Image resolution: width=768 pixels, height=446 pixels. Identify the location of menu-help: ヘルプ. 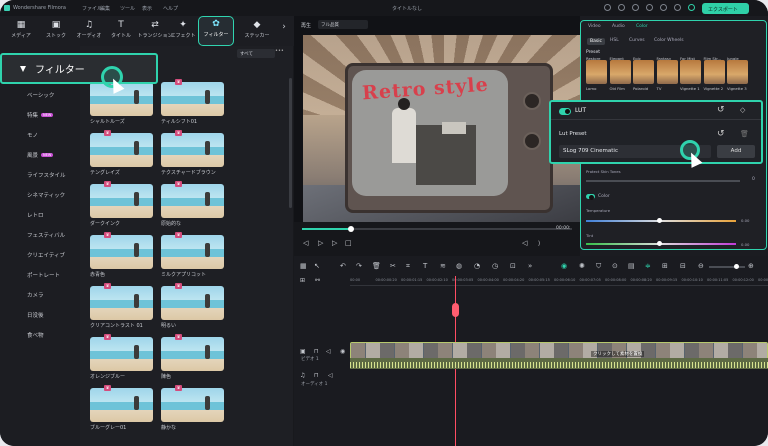
(170, 8).